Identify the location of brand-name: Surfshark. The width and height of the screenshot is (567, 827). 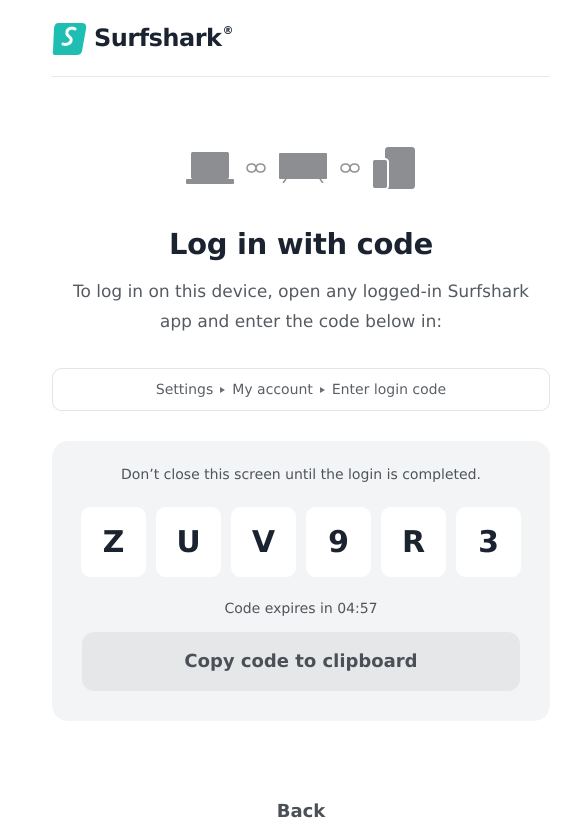
(158, 38).